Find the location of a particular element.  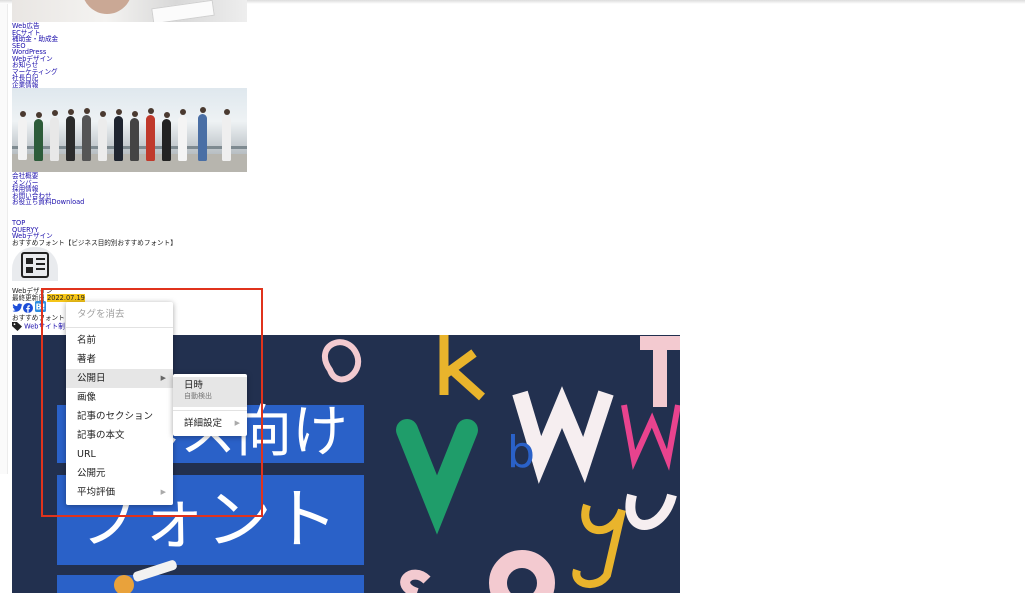

menu-item-author: 著者 is located at coordinates (119, 359).